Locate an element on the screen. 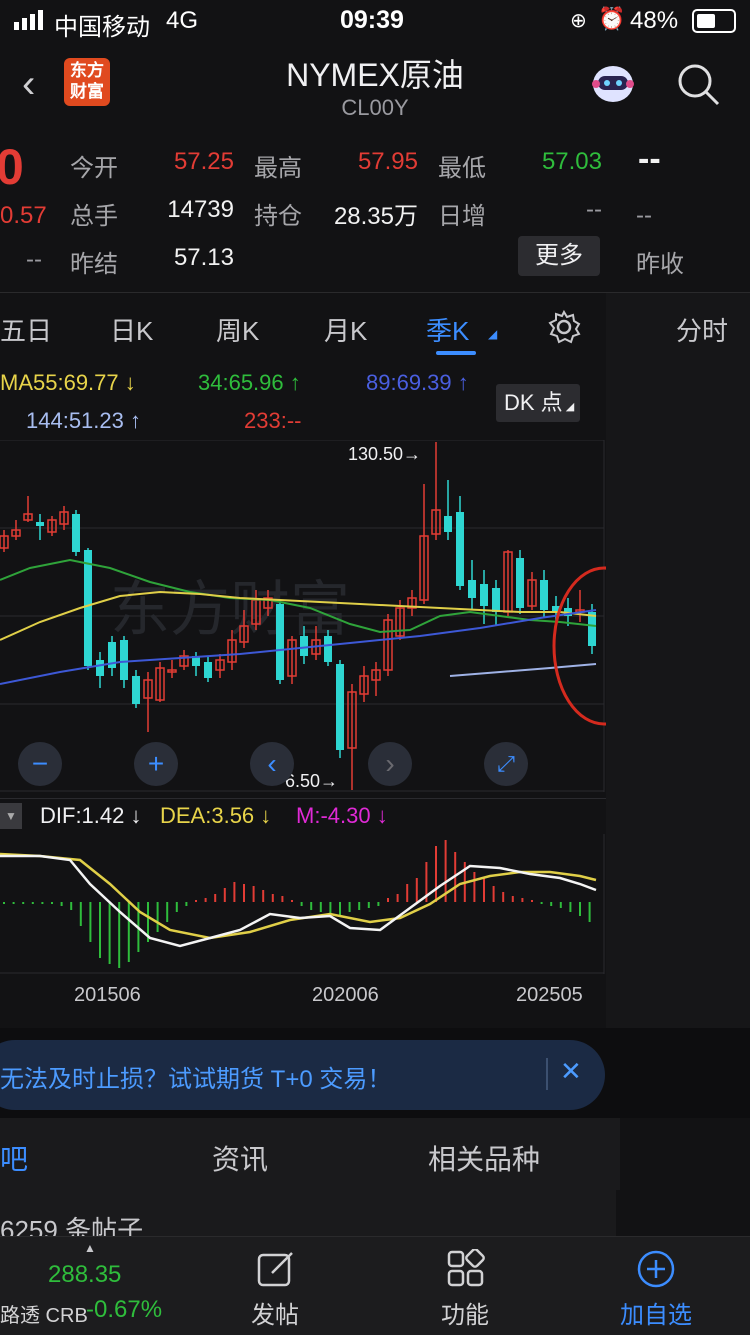 This screenshot has width=750, height=1335. right-dash: -- is located at coordinates (644, 215).